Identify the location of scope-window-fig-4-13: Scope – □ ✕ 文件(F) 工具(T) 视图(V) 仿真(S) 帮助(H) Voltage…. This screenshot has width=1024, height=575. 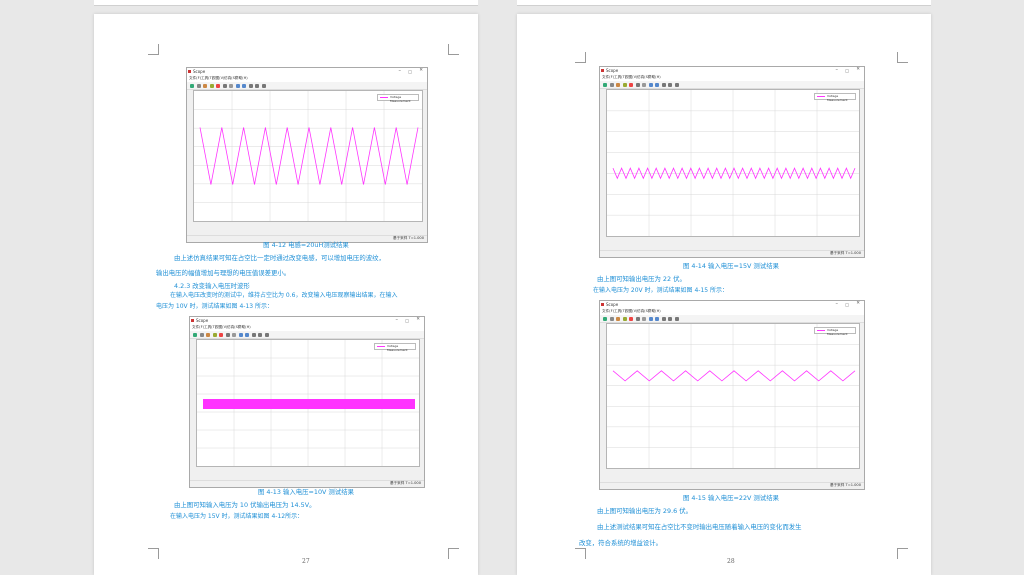
(307, 402).